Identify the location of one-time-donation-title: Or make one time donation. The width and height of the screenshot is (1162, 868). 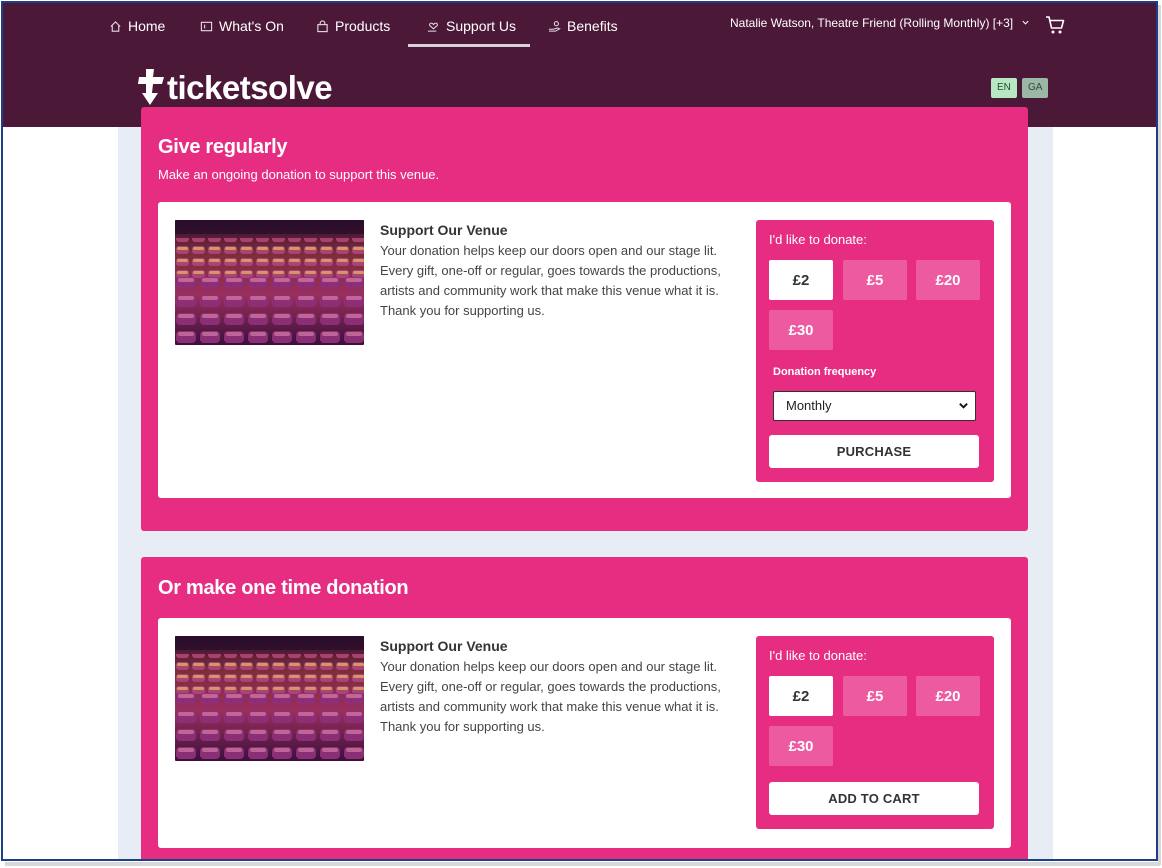
(283, 588).